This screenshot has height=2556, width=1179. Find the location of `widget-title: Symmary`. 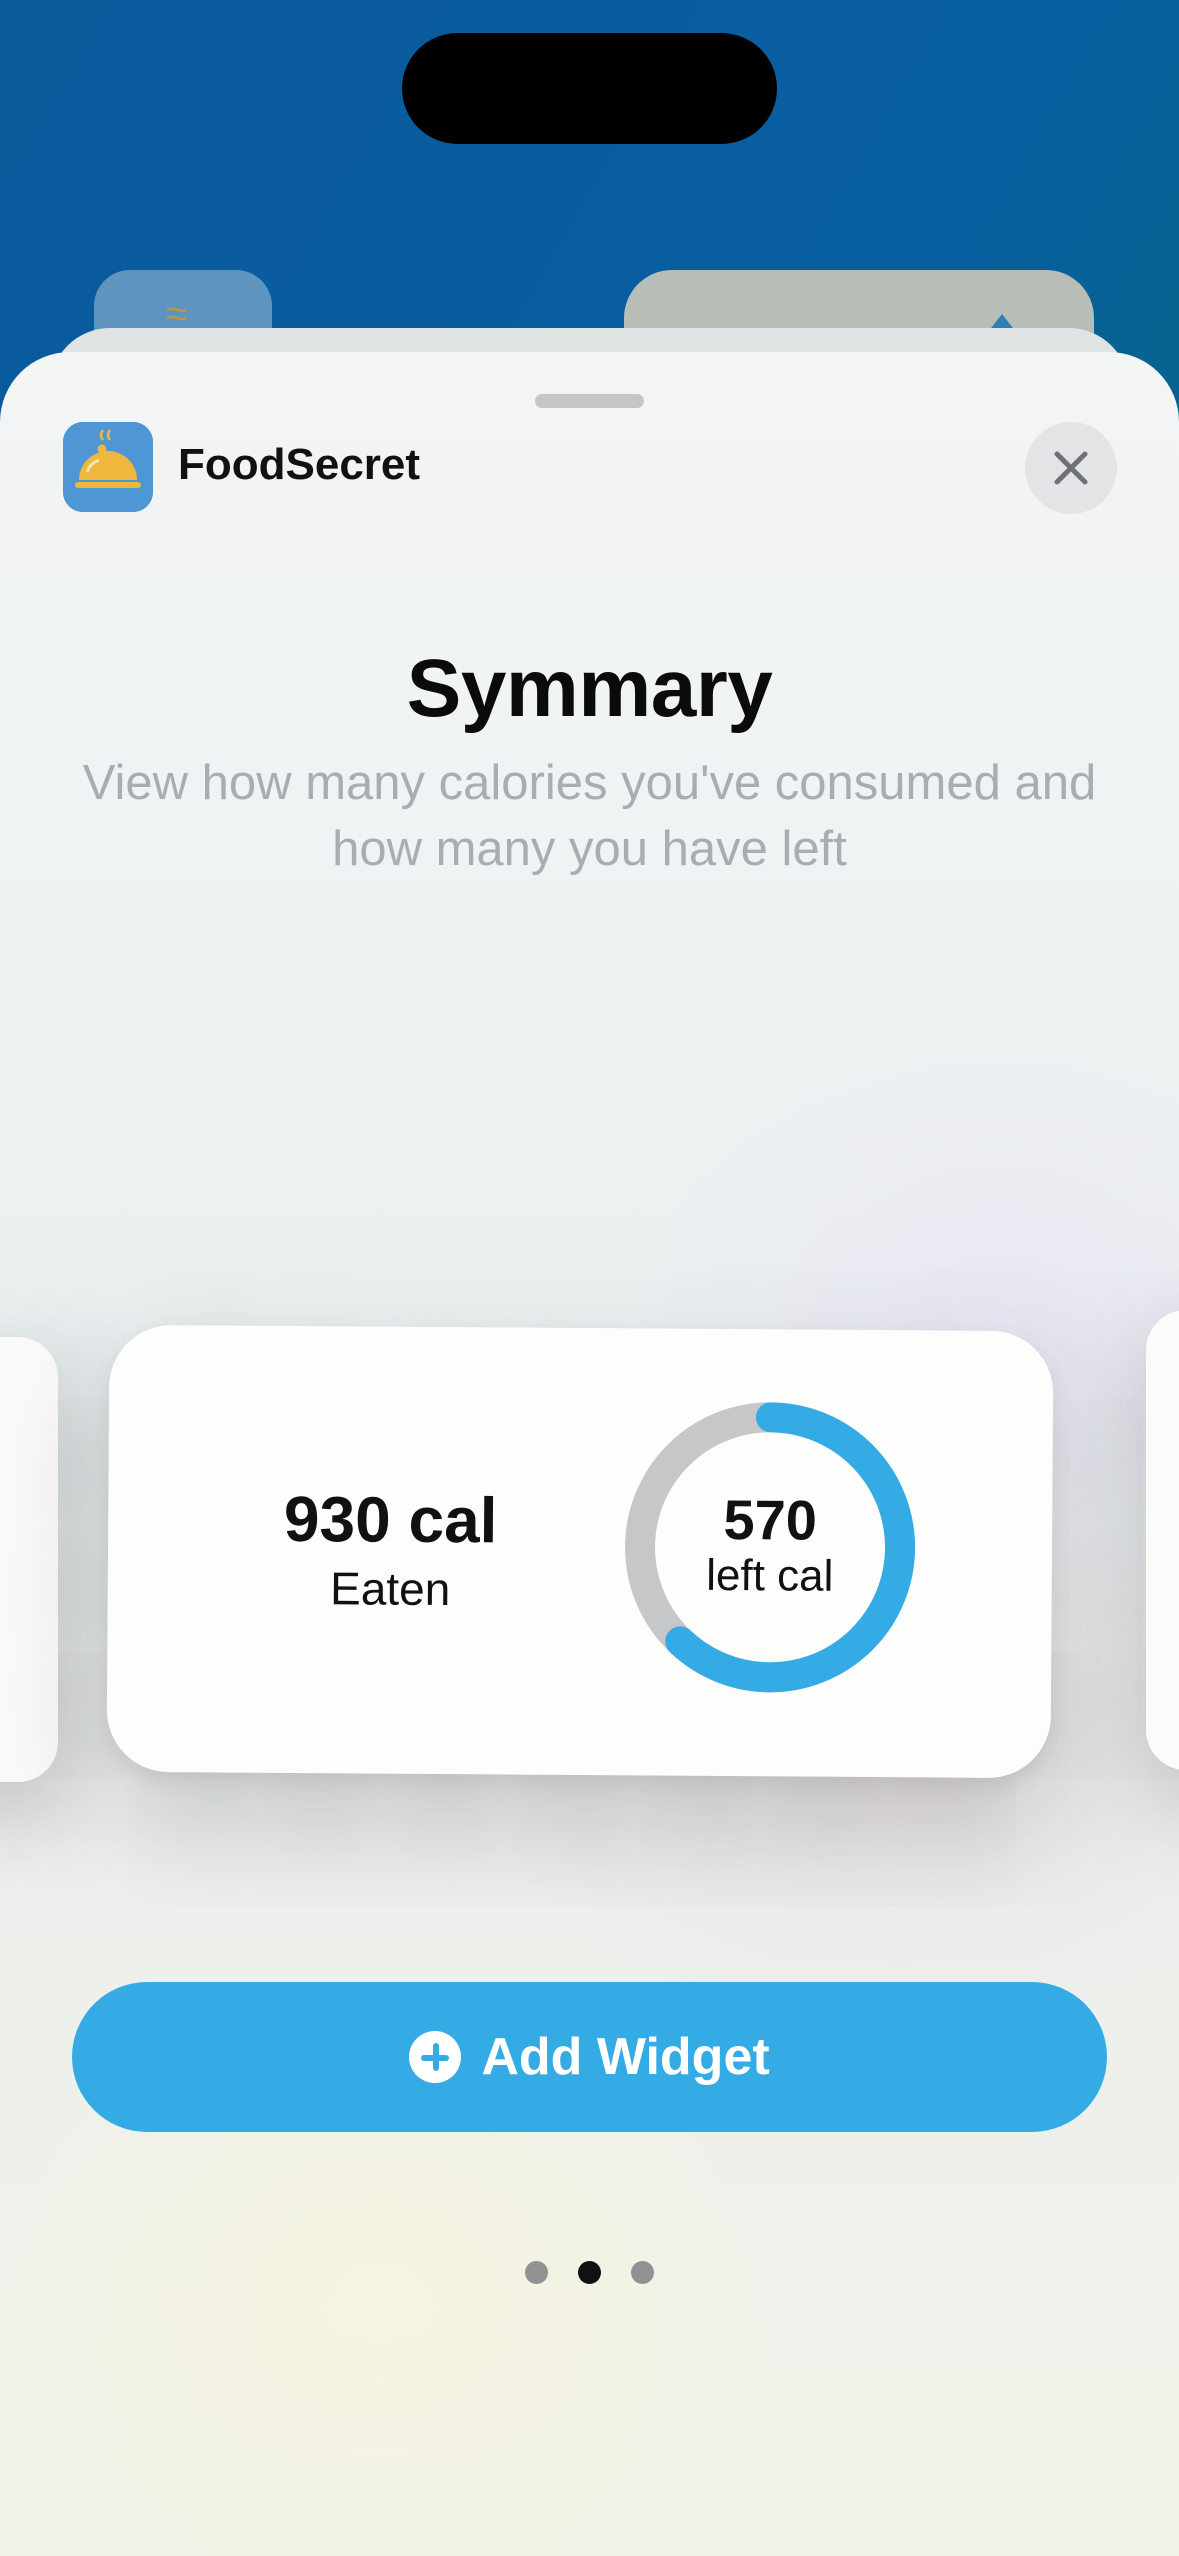

widget-title: Symmary is located at coordinates (589, 688).